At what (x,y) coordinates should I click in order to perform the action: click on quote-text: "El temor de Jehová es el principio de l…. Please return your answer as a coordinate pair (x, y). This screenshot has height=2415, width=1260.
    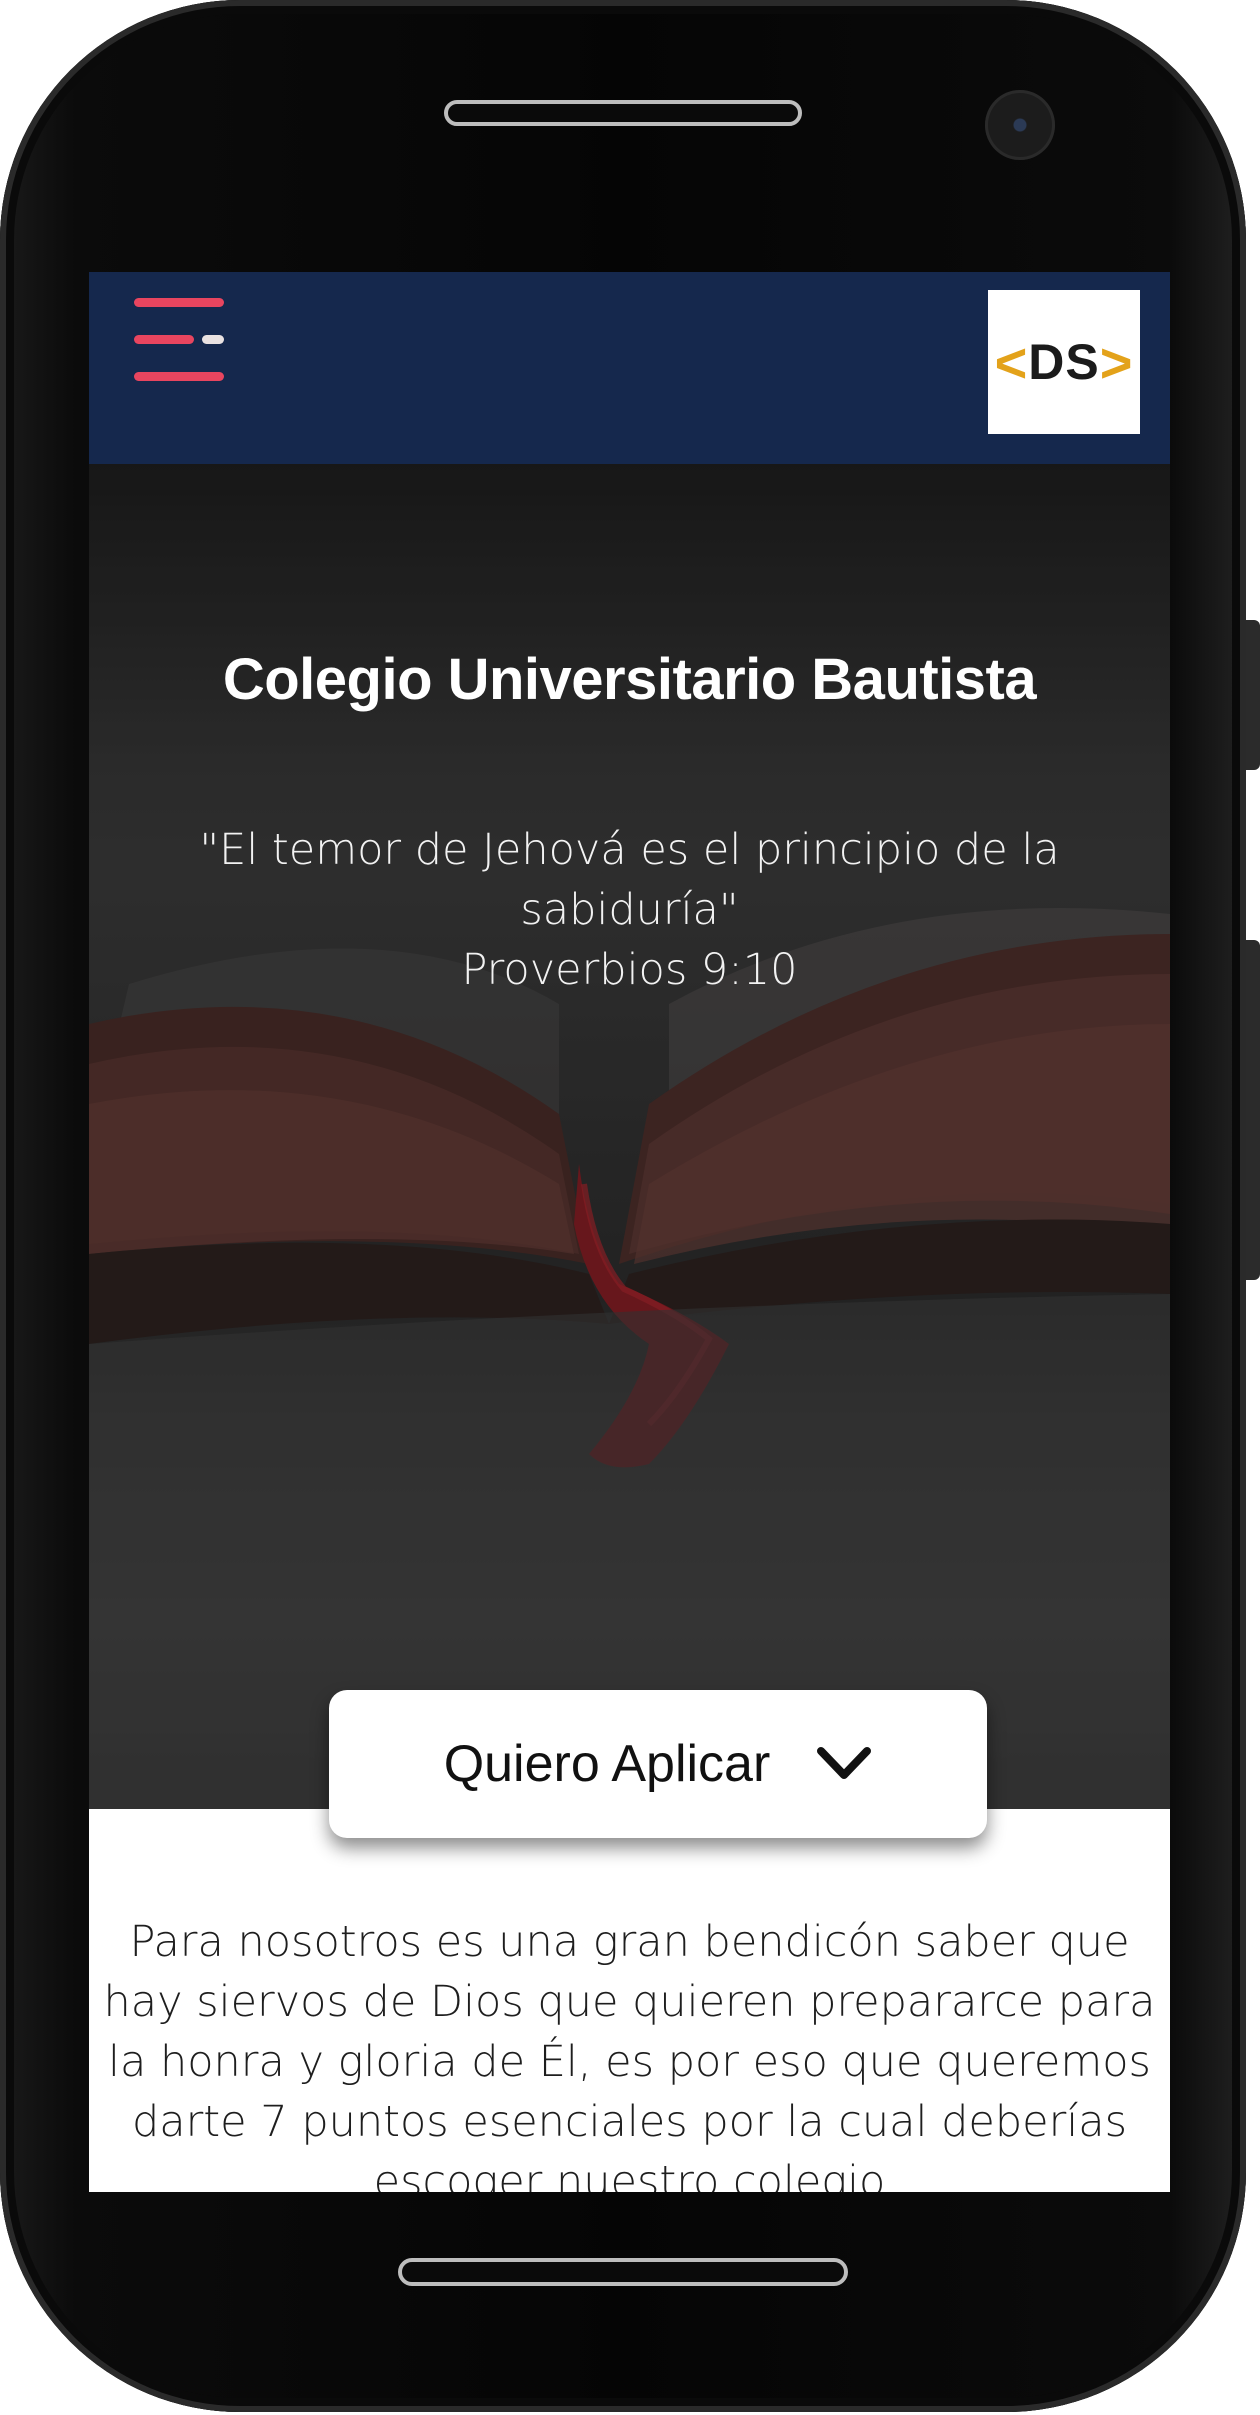
    Looking at the image, I should click on (629, 880).